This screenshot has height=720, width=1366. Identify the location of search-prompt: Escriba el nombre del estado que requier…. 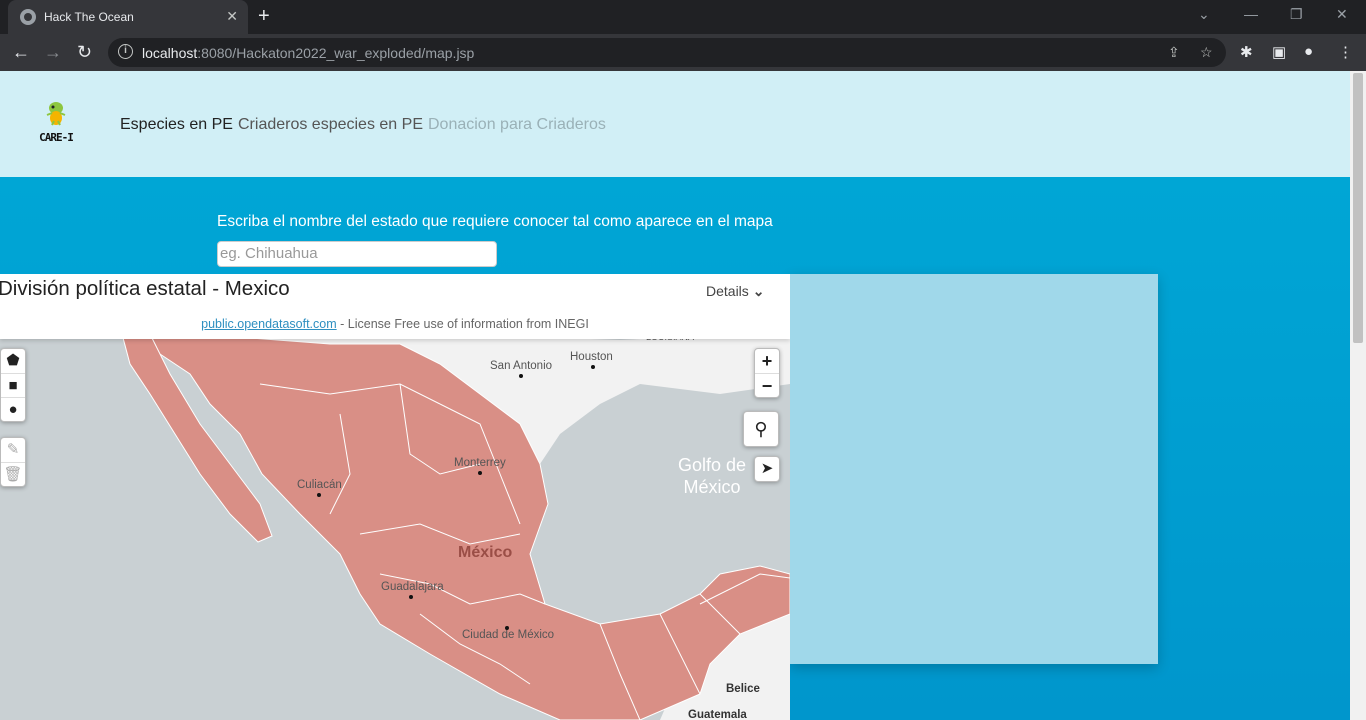
(495, 221).